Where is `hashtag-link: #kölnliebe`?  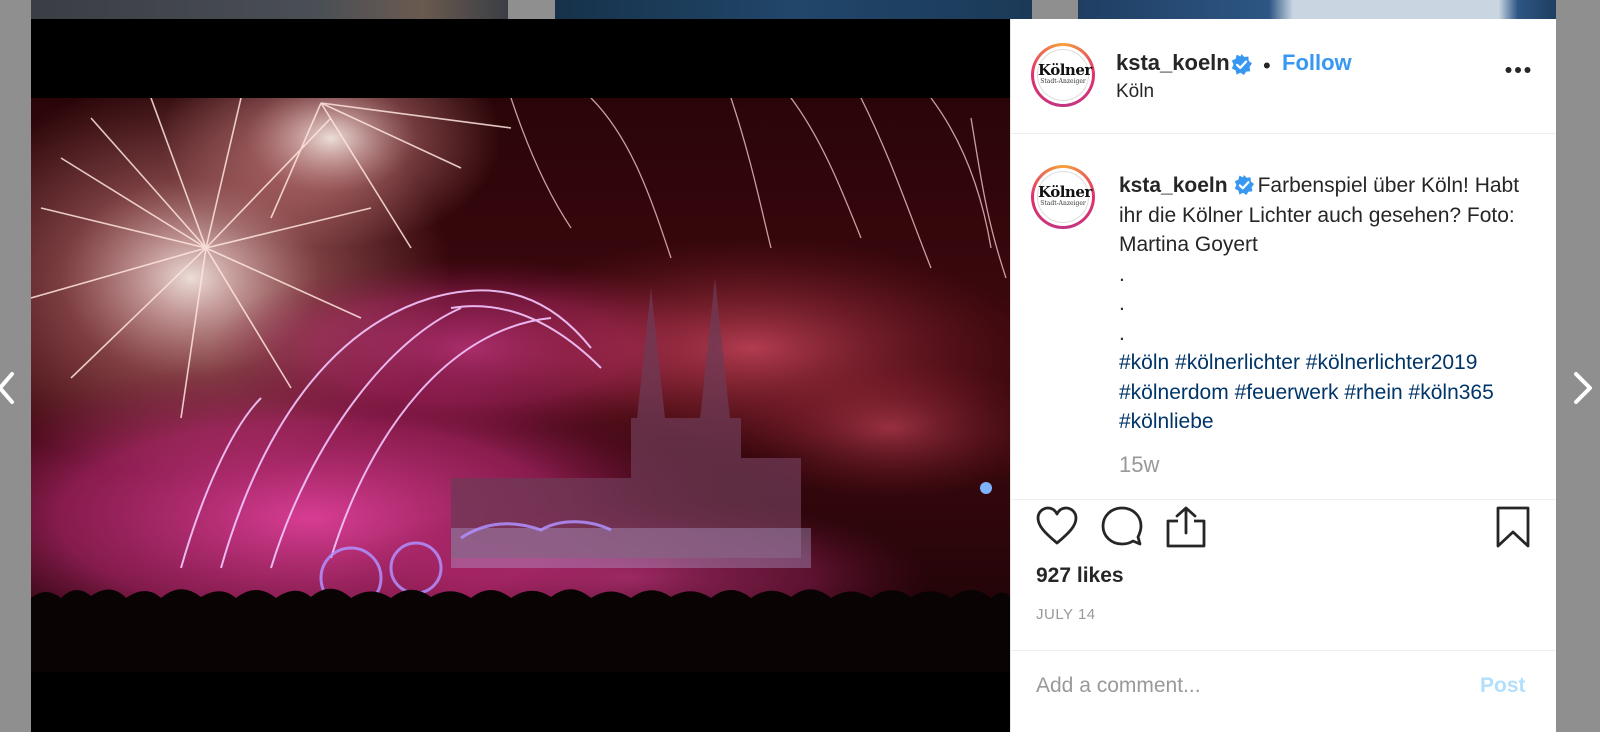 hashtag-link: #kölnliebe is located at coordinates (1166, 421).